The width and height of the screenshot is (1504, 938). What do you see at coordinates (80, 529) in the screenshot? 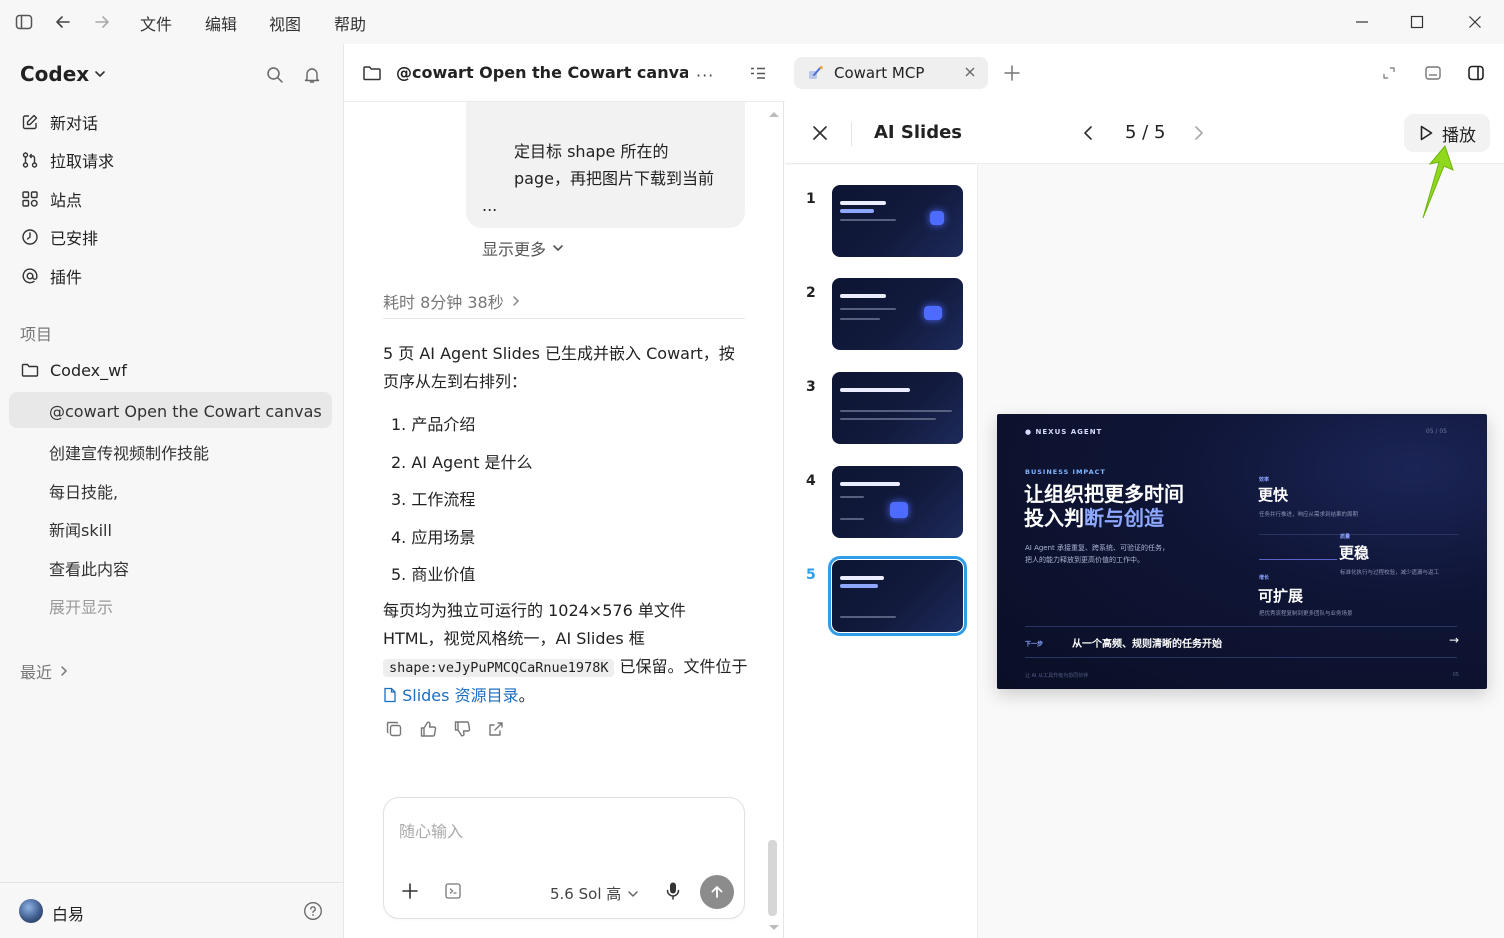
I see `thread-item: 新闻skill` at bounding box center [80, 529].